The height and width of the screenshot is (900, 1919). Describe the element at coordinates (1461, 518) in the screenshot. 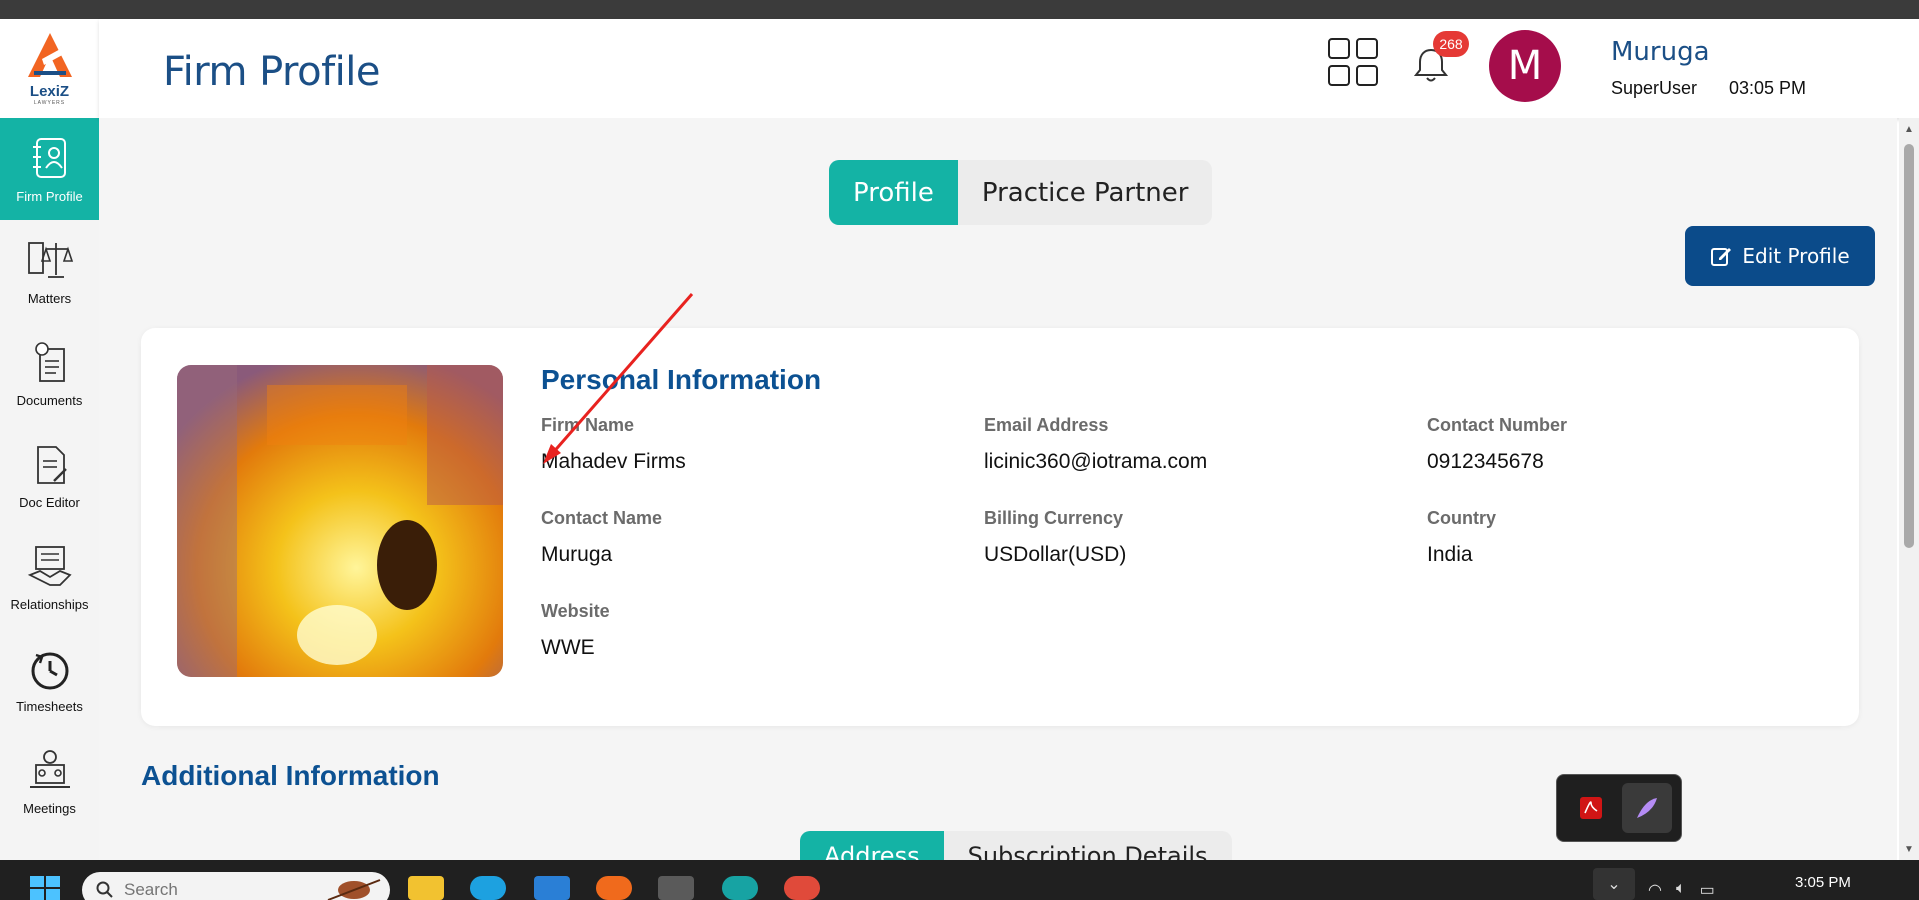

I see `field-label: Country` at that location.